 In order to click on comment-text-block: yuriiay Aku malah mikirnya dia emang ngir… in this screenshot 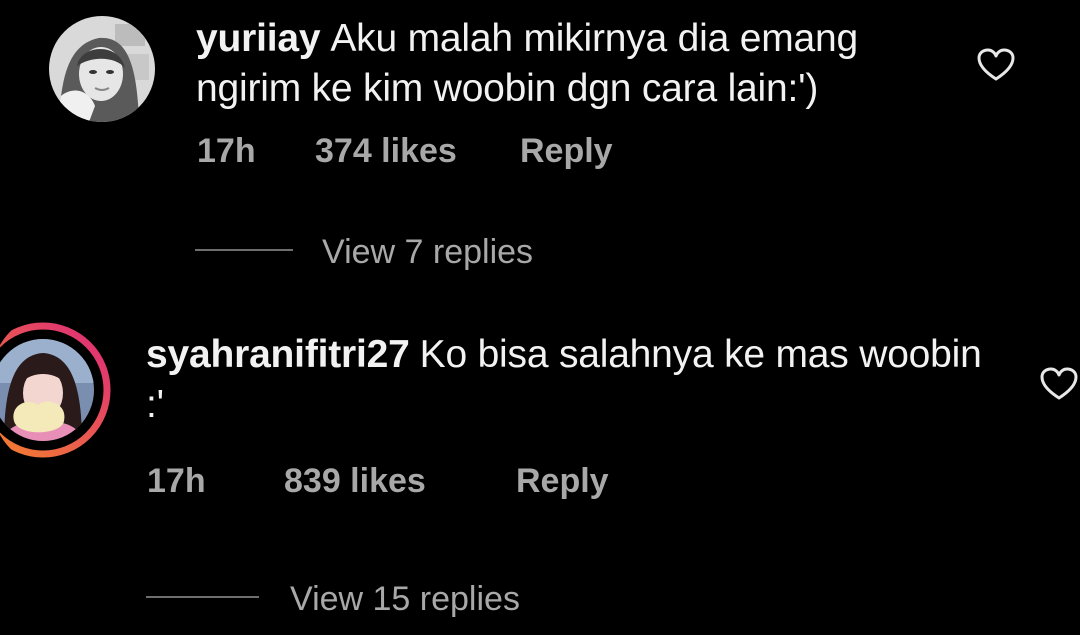, I will do `click(566, 64)`.